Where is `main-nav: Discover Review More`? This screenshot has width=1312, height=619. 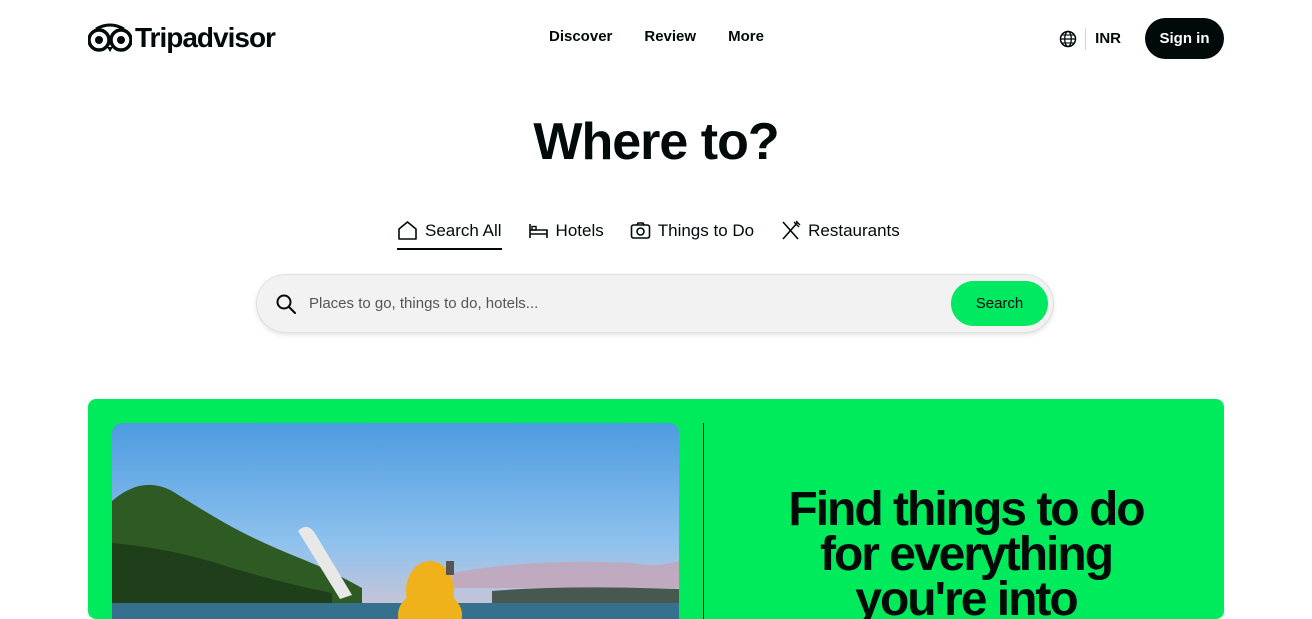 main-nav: Discover Review More is located at coordinates (656, 36).